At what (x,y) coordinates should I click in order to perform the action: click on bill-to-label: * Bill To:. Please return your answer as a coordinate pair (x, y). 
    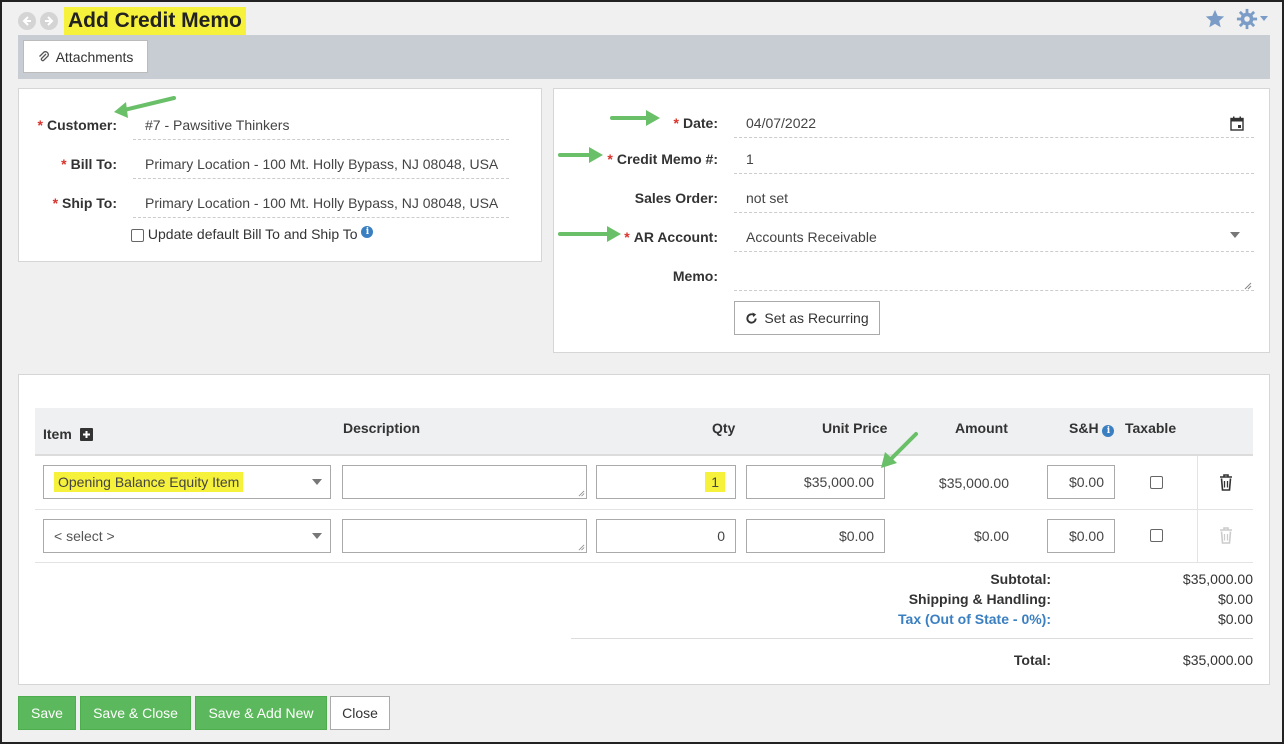
    Looking at the image, I should click on (89, 164).